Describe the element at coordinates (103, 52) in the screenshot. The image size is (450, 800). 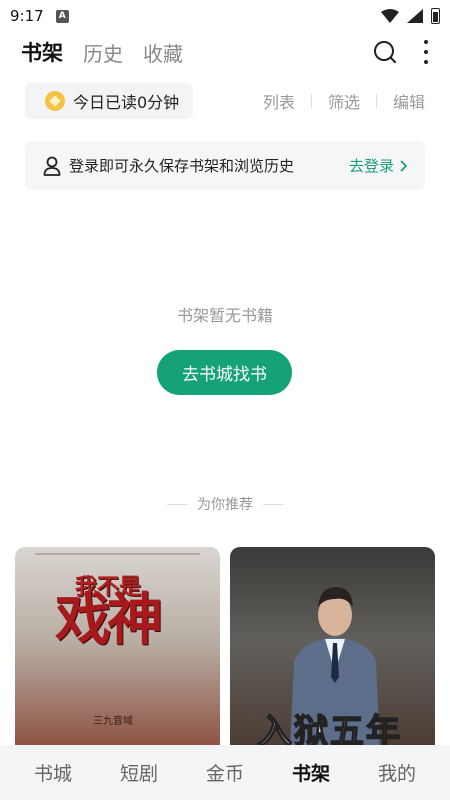
I see `tab-history: 历史` at that location.